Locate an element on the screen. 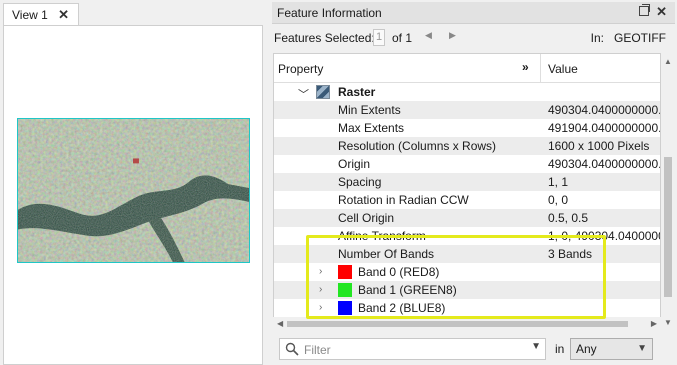 This screenshot has width=677, height=365. horizontal-scrollbar: ◀ ▶ is located at coordinates (467, 324).